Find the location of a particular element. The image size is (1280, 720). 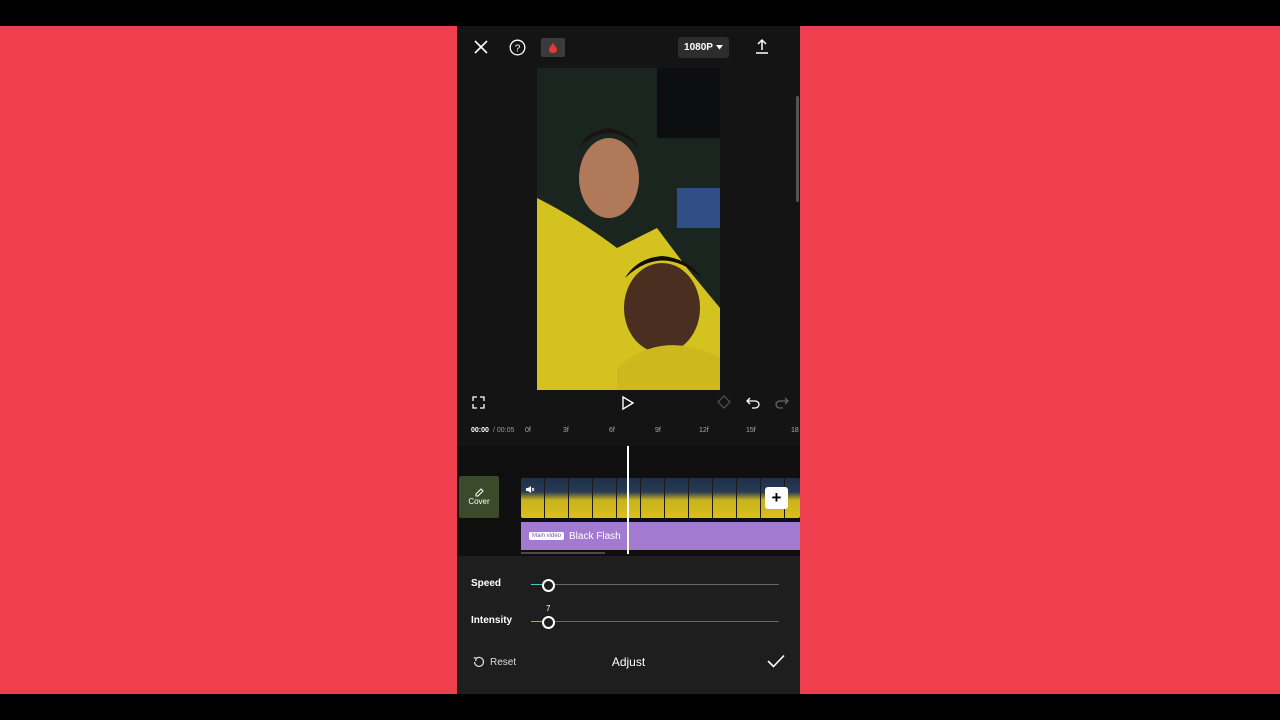

help-icon: ? is located at coordinates (517, 47).